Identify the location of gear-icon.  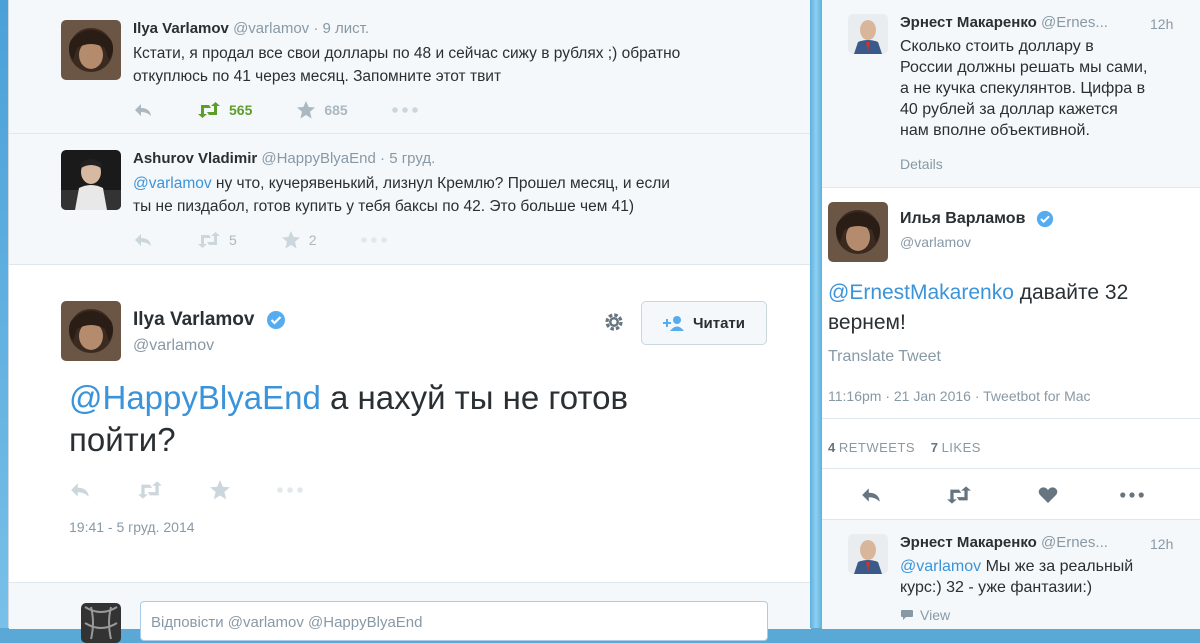
(614, 322).